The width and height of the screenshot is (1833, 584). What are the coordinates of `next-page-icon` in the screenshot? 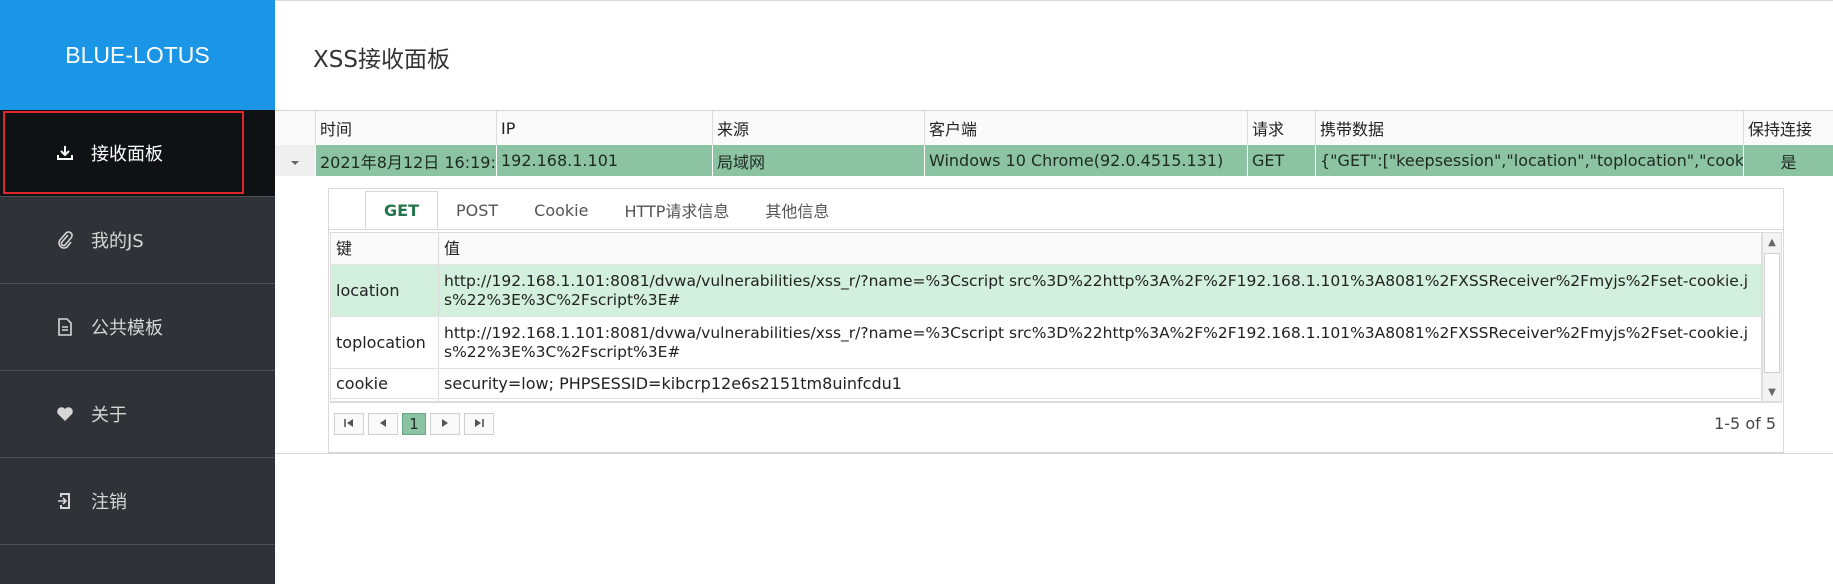 It's located at (445, 424).